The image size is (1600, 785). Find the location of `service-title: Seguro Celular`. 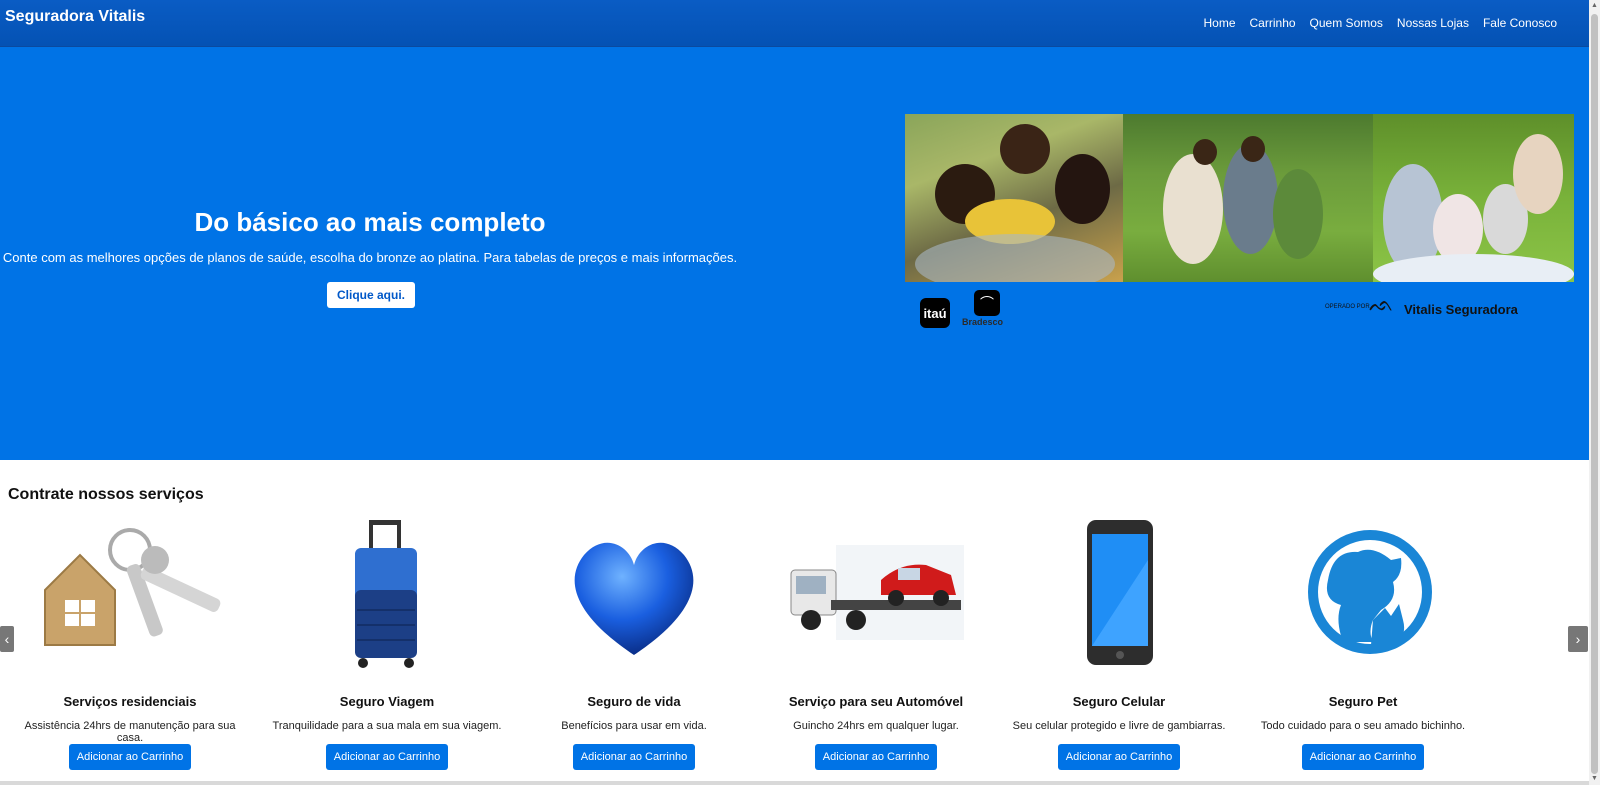

service-title: Seguro Celular is located at coordinates (1119, 701).